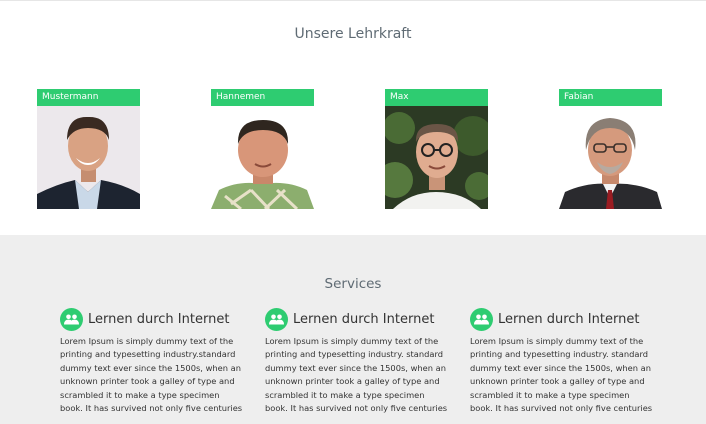 The image size is (706, 424). I want to click on teacher-name: Max, so click(436, 97).